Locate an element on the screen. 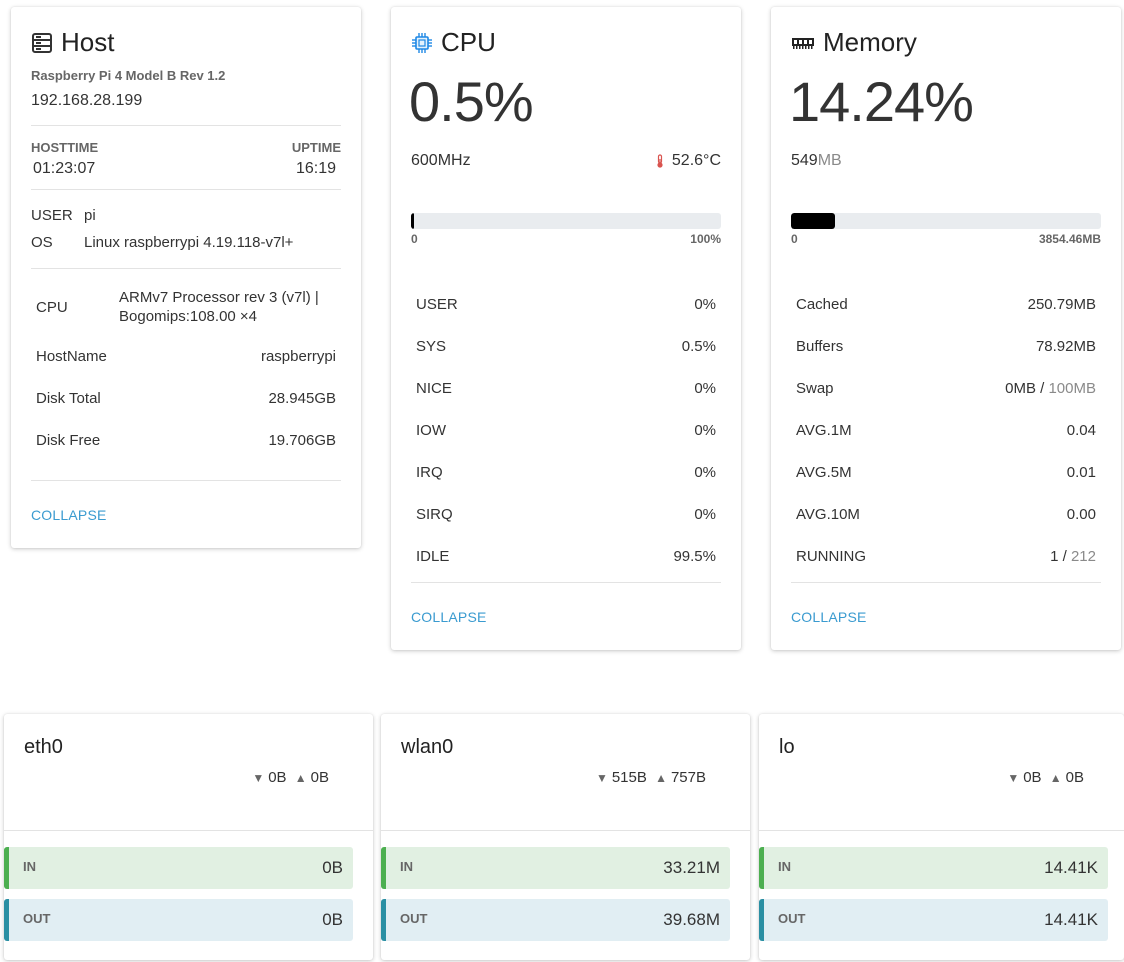 Image resolution: width=1124 pixels, height=962 pixels. memory-stat-value: 0MB is located at coordinates (1020, 388).